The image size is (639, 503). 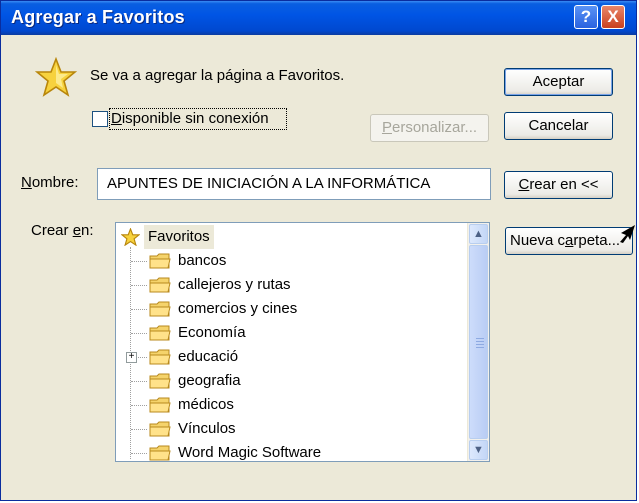 I want to click on tree-folder-item: comercios y cines, so click(x=293, y=309).